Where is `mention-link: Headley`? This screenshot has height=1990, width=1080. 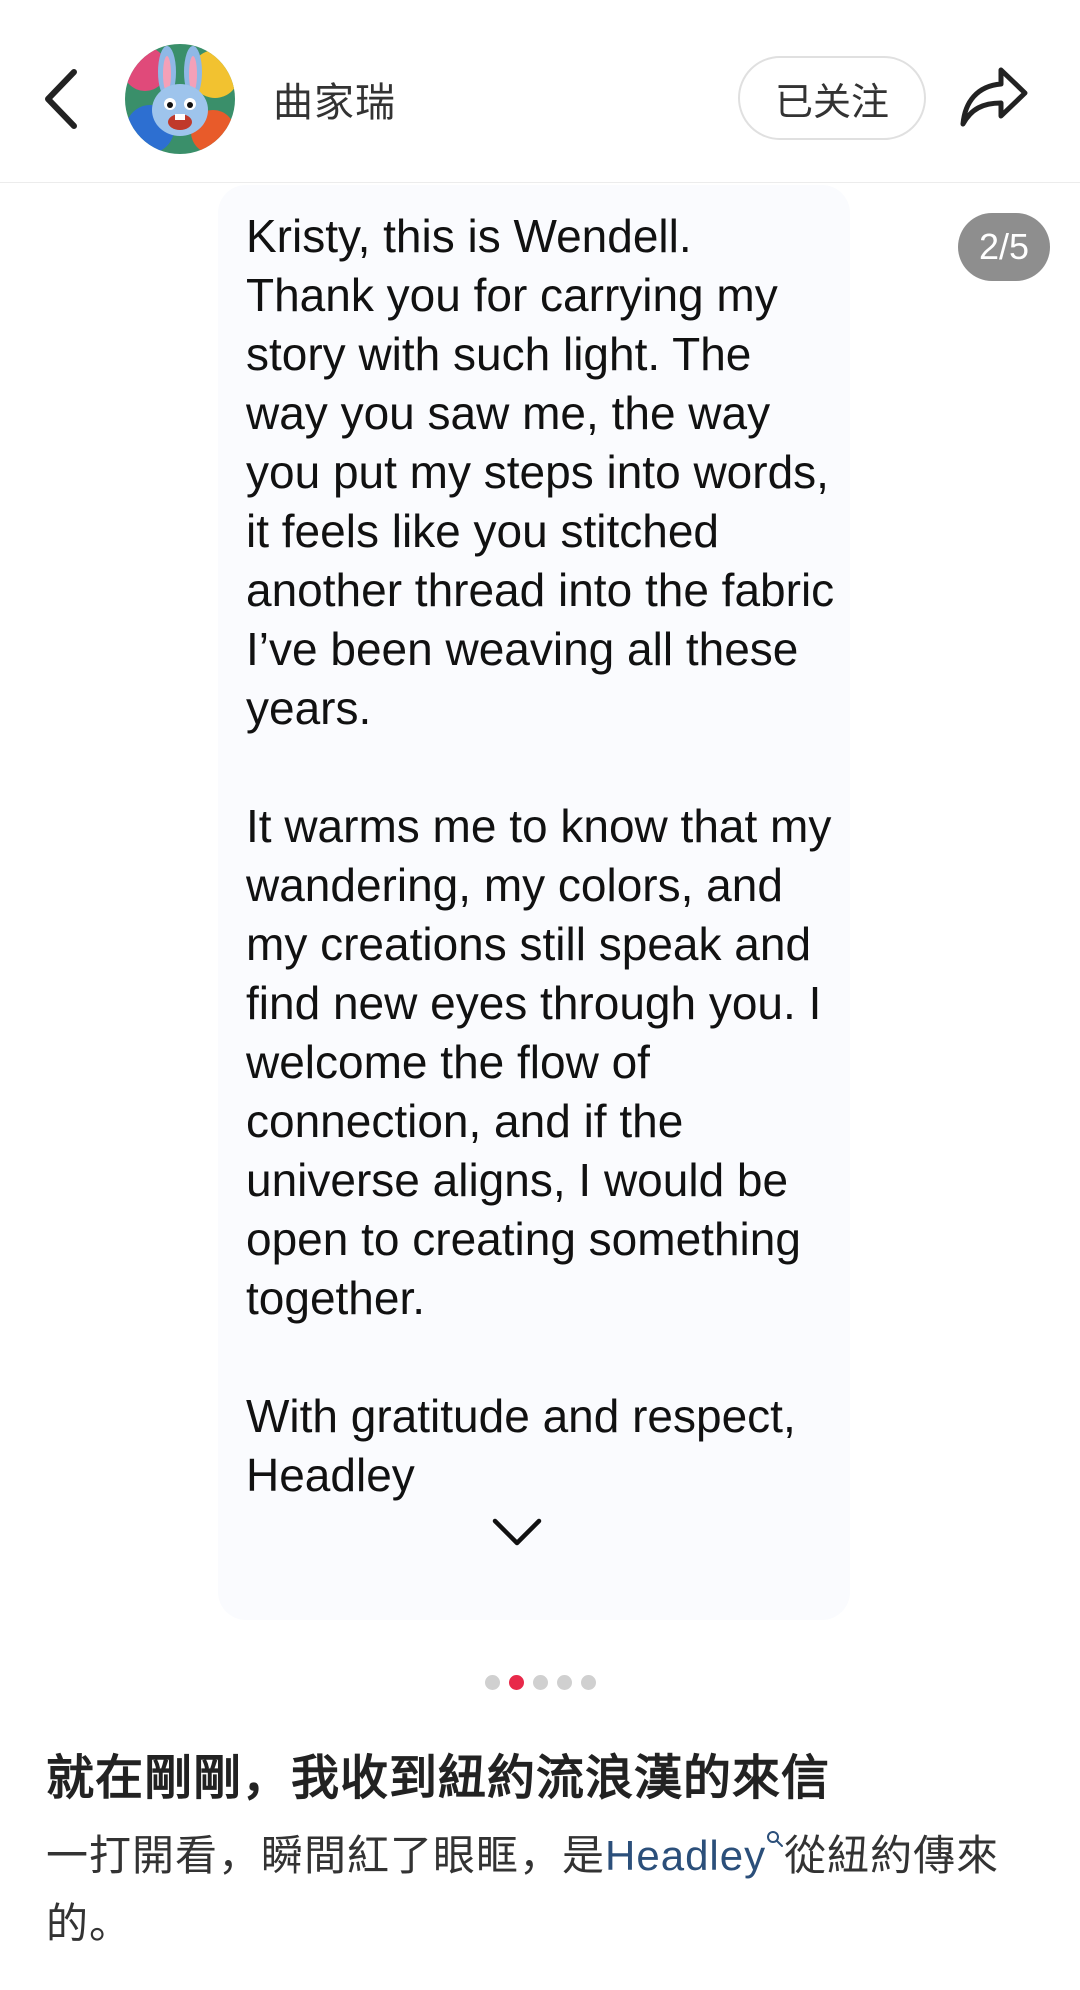 mention-link: Headley is located at coordinates (685, 1855).